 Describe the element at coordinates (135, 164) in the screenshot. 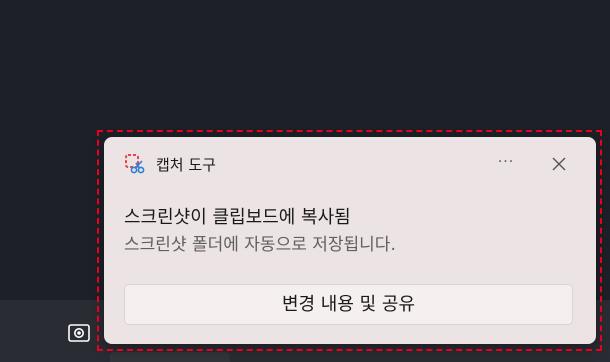

I see `snipping-tool-icon` at that location.